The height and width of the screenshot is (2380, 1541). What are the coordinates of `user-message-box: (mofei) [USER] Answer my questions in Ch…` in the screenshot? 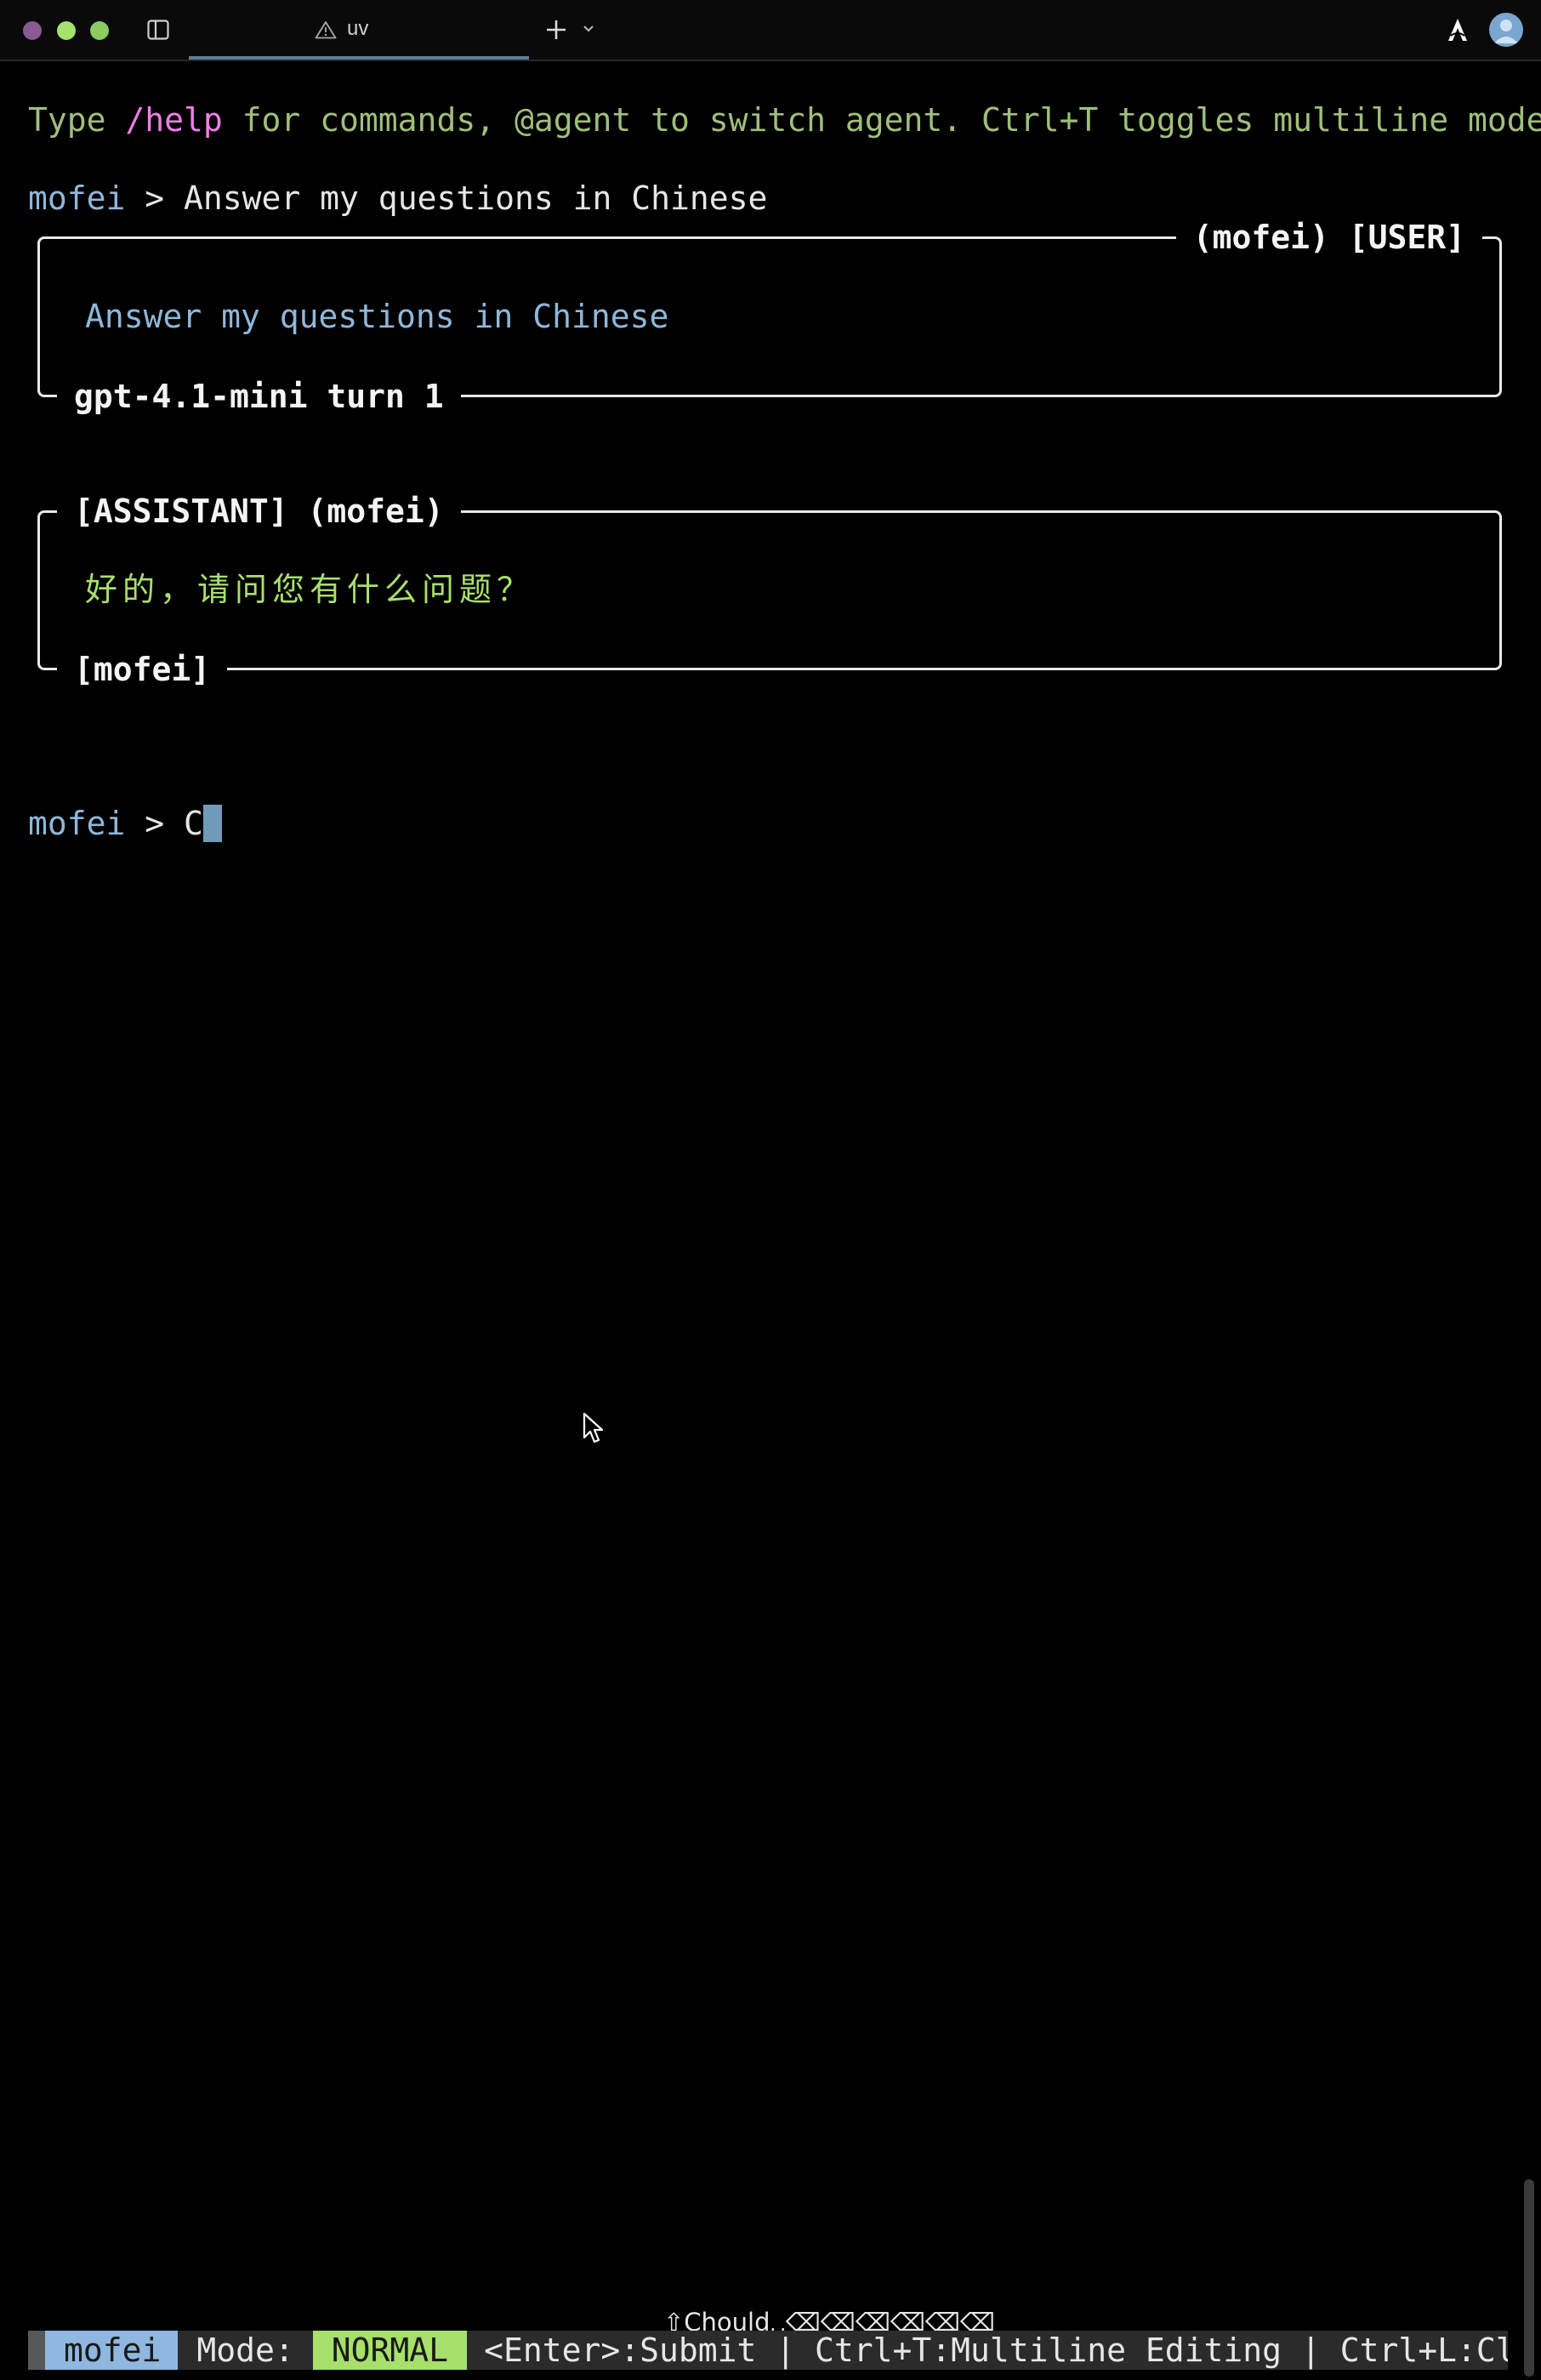 It's located at (769, 317).